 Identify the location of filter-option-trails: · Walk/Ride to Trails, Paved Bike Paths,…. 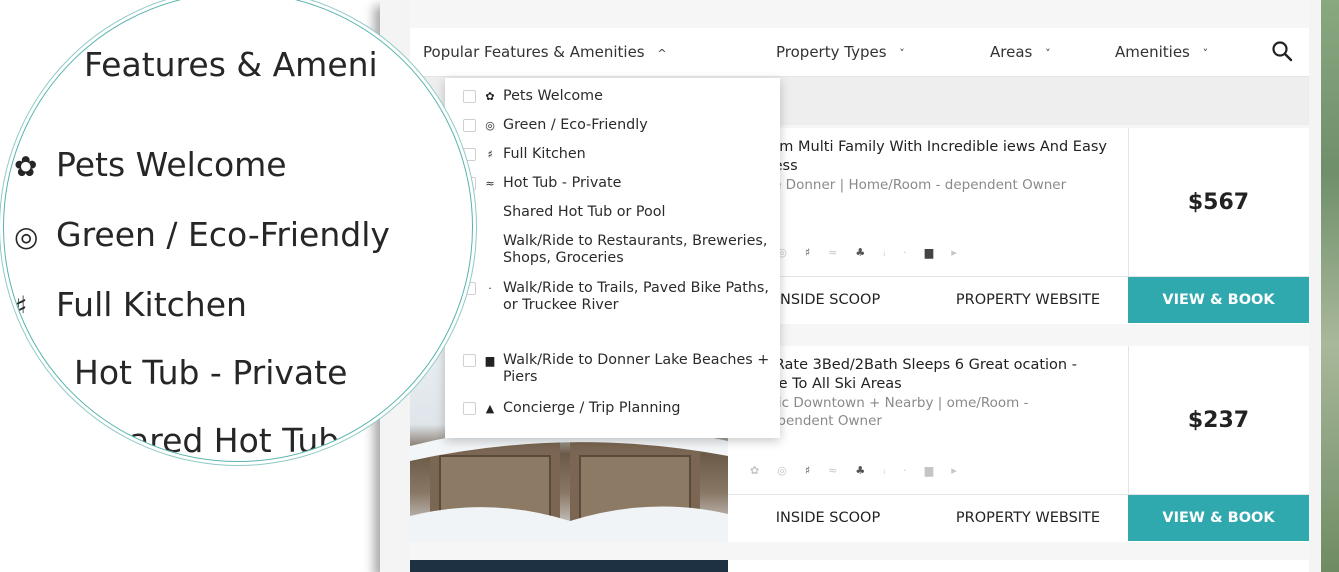
(618, 306).